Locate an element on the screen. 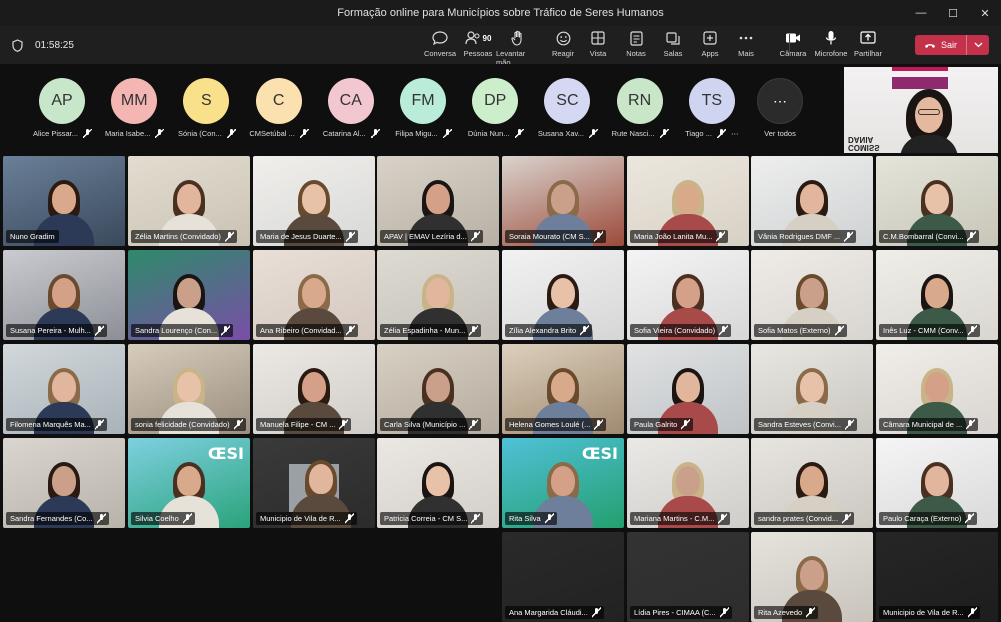 This screenshot has height=622, width=1001. maximize-icon: ☐ is located at coordinates (953, 13).